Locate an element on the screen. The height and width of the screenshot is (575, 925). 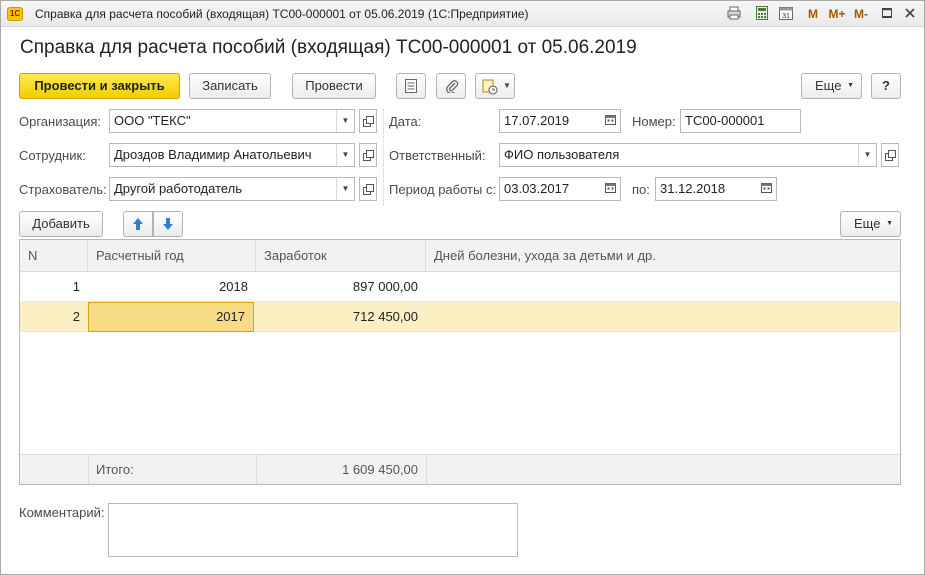
insurer-value: Другой работодатель is located at coordinates (178, 188).